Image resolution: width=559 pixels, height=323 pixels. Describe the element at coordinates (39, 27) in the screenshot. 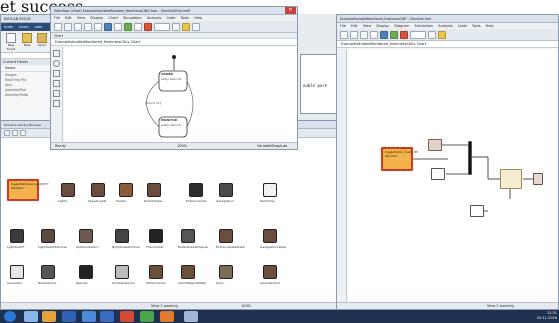

I see `tab-apps: APPS` at that location.